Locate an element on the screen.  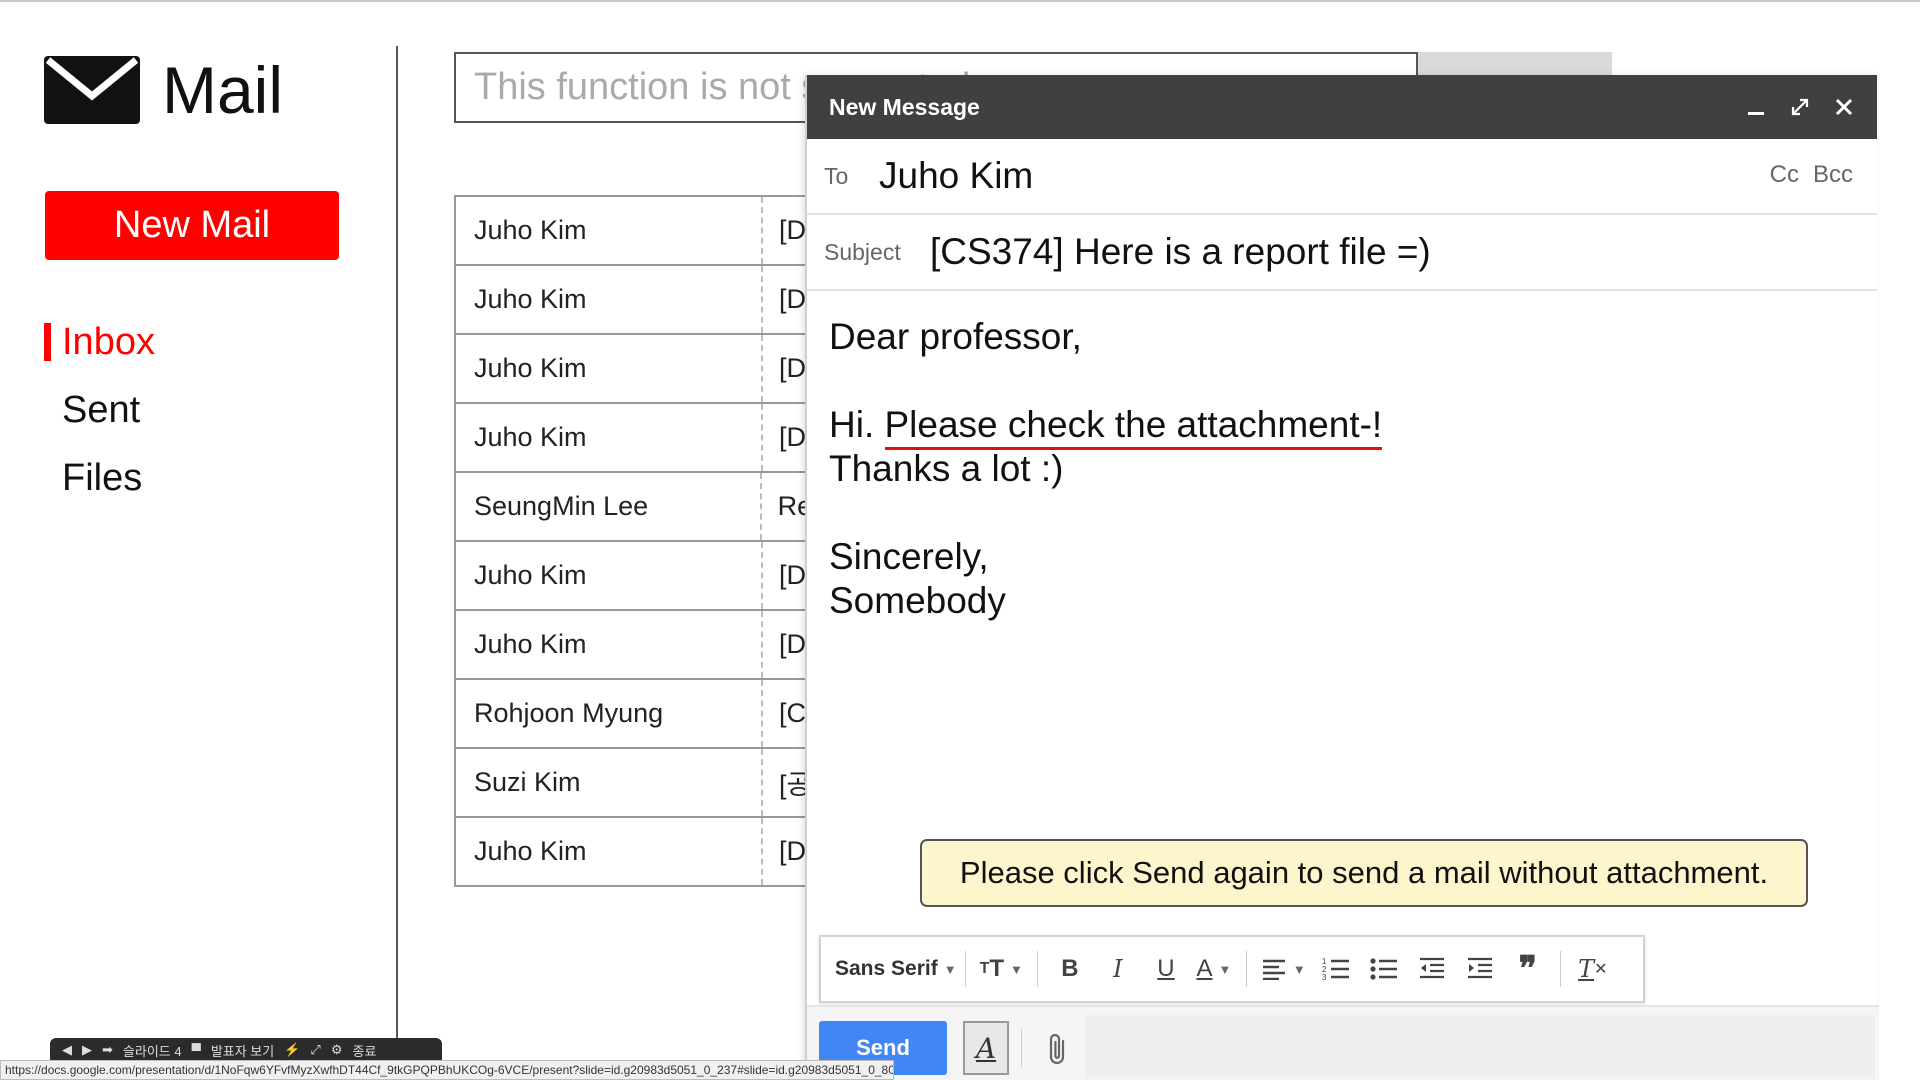
back-icon: ◀ is located at coordinates (67, 1050).